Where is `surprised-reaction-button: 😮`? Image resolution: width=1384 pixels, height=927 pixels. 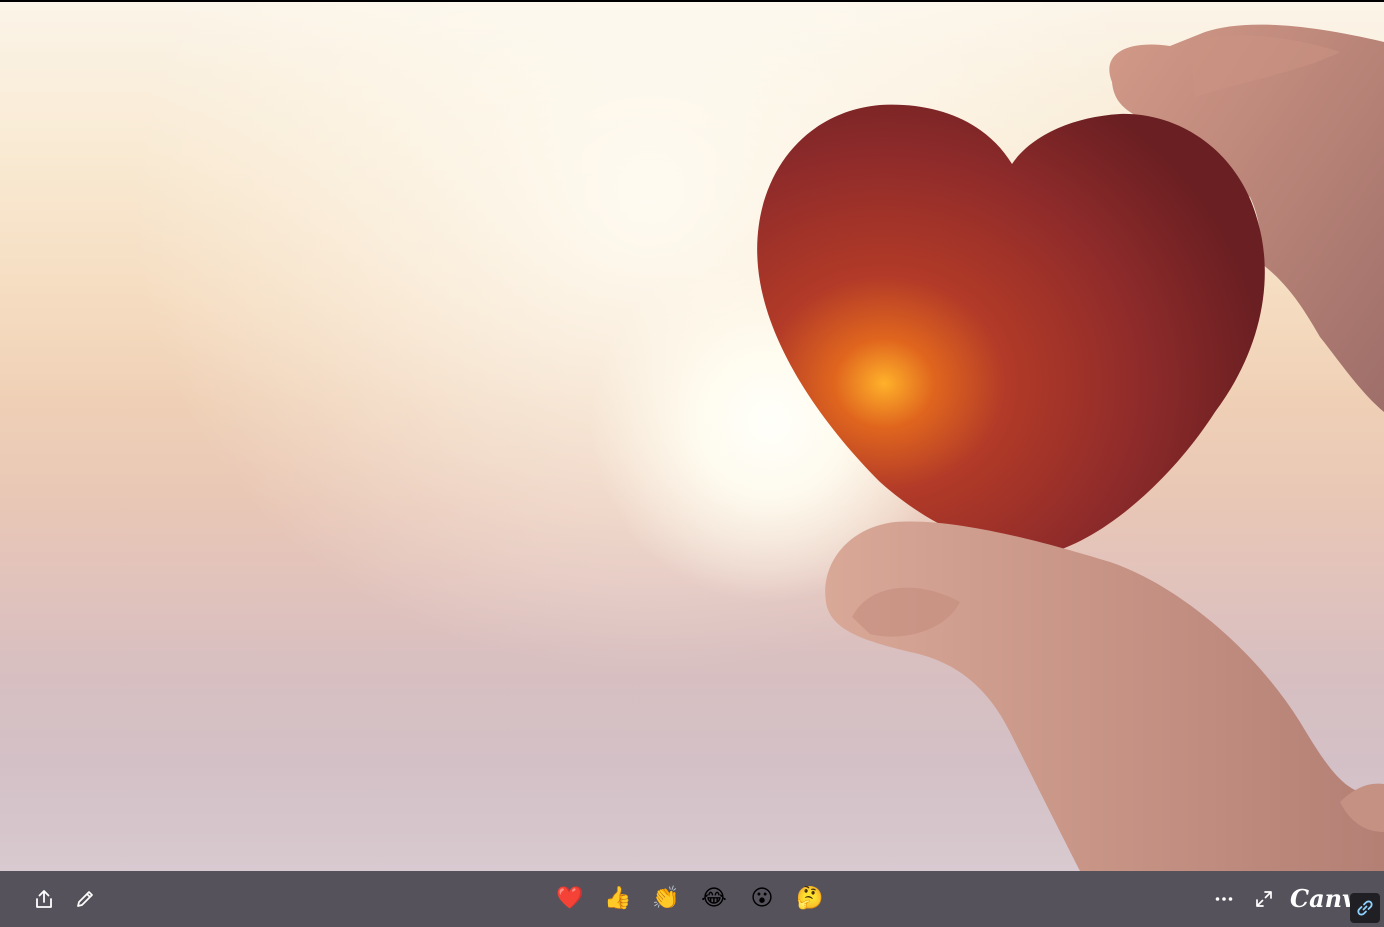
surprised-reaction-button: 😮 is located at coordinates (762, 899).